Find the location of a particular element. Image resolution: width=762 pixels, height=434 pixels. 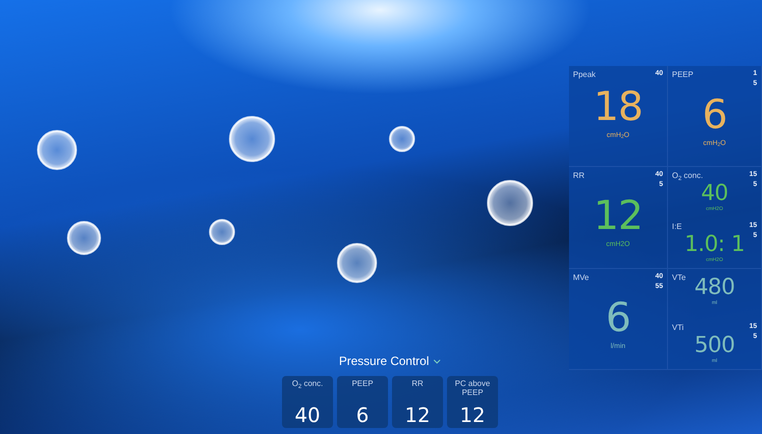

setting-label: PC above PEEP is located at coordinates (473, 388).